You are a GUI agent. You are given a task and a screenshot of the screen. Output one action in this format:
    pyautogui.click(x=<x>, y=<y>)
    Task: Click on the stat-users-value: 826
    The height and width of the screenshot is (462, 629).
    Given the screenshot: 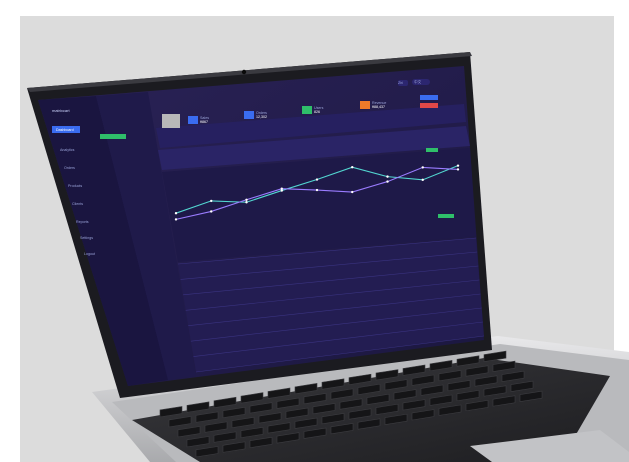 What is the action you would take?
    pyautogui.click(x=317, y=112)
    